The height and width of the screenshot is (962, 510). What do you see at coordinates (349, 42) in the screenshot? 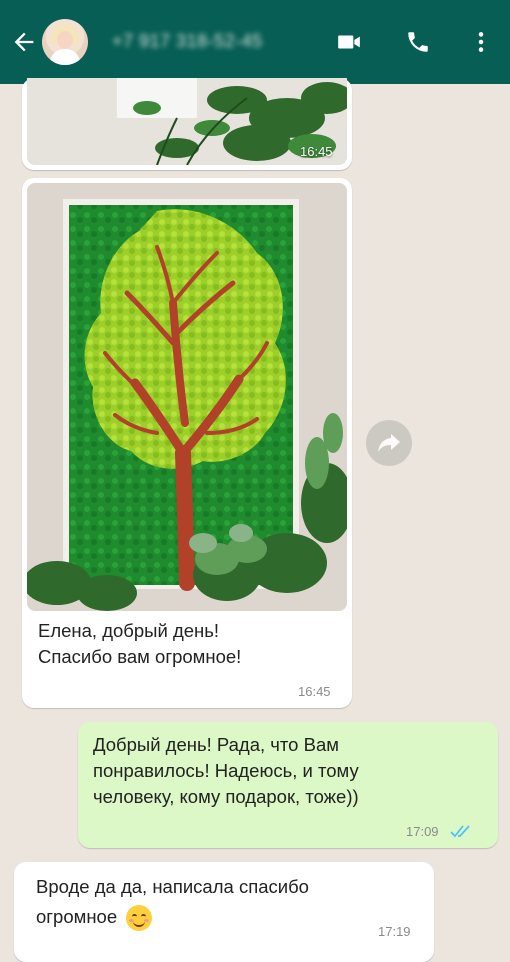
I see `video-call-icon` at bounding box center [349, 42].